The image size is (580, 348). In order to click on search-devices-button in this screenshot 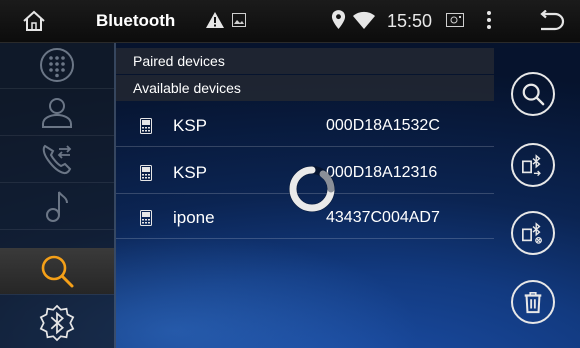, I will do `click(533, 94)`.